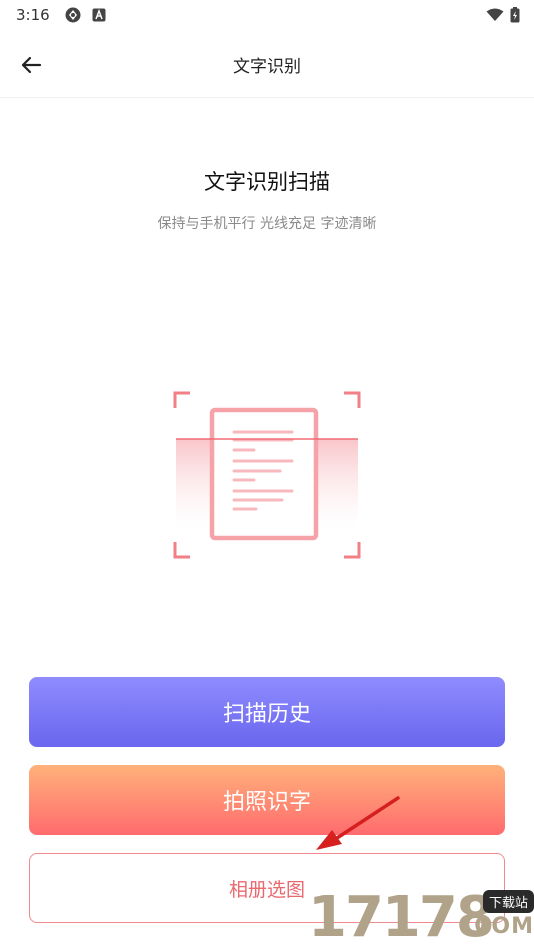 The image size is (534, 950). What do you see at coordinates (267, 182) in the screenshot?
I see `scan-title: 文字识别扫描` at bounding box center [267, 182].